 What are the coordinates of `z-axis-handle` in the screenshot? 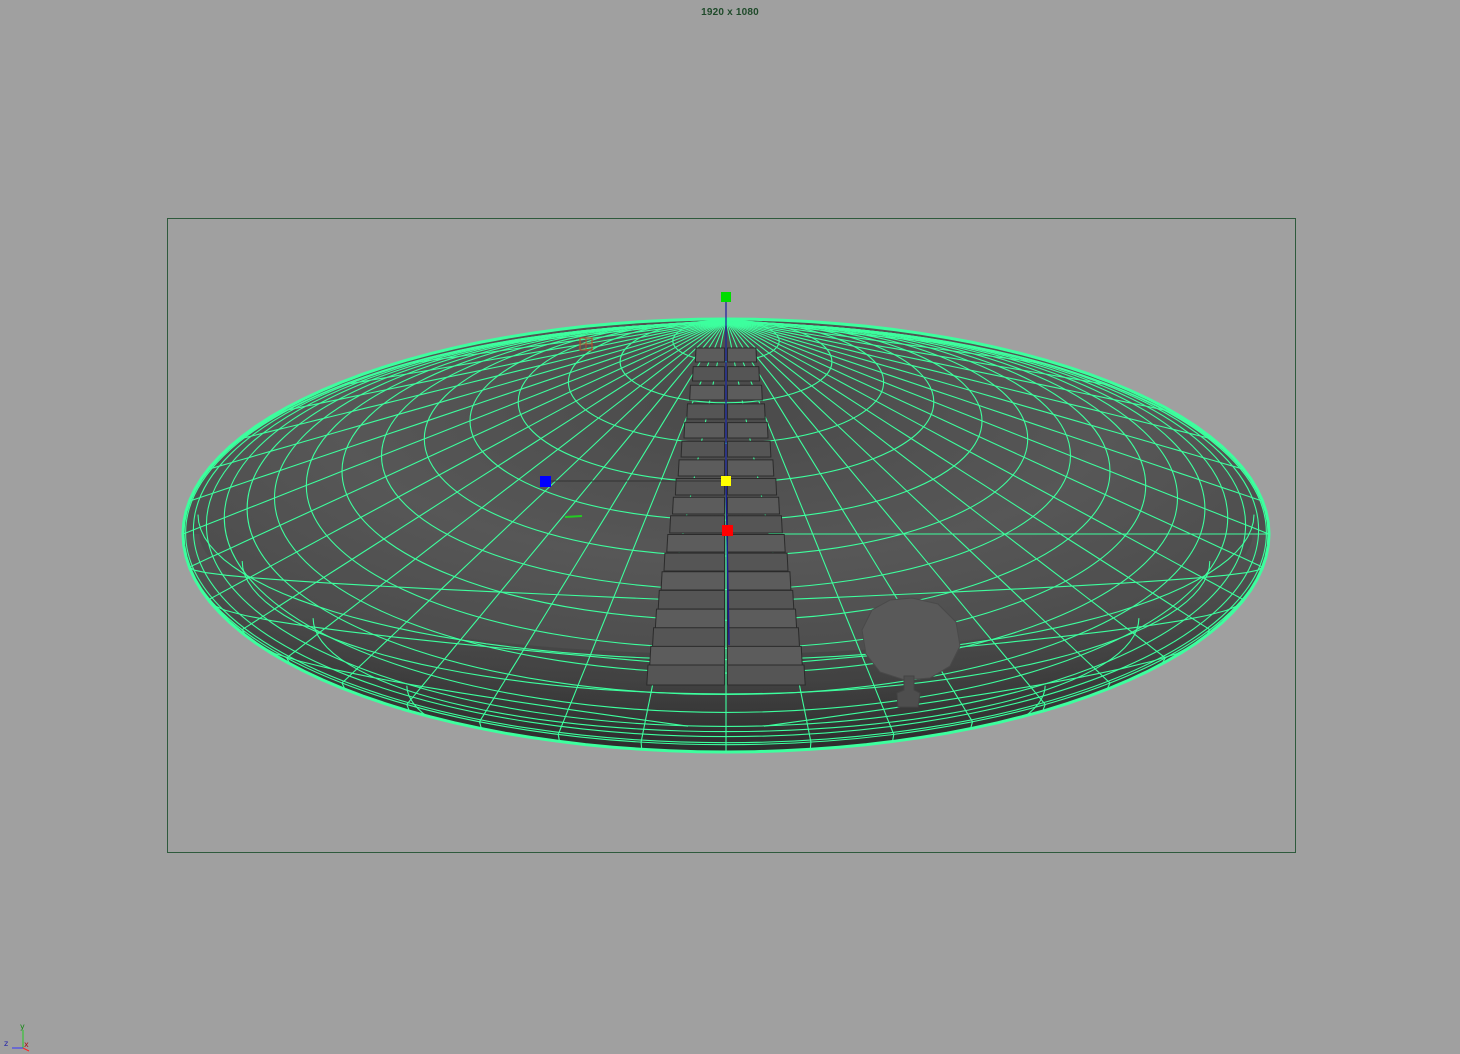 It's located at (545, 481).